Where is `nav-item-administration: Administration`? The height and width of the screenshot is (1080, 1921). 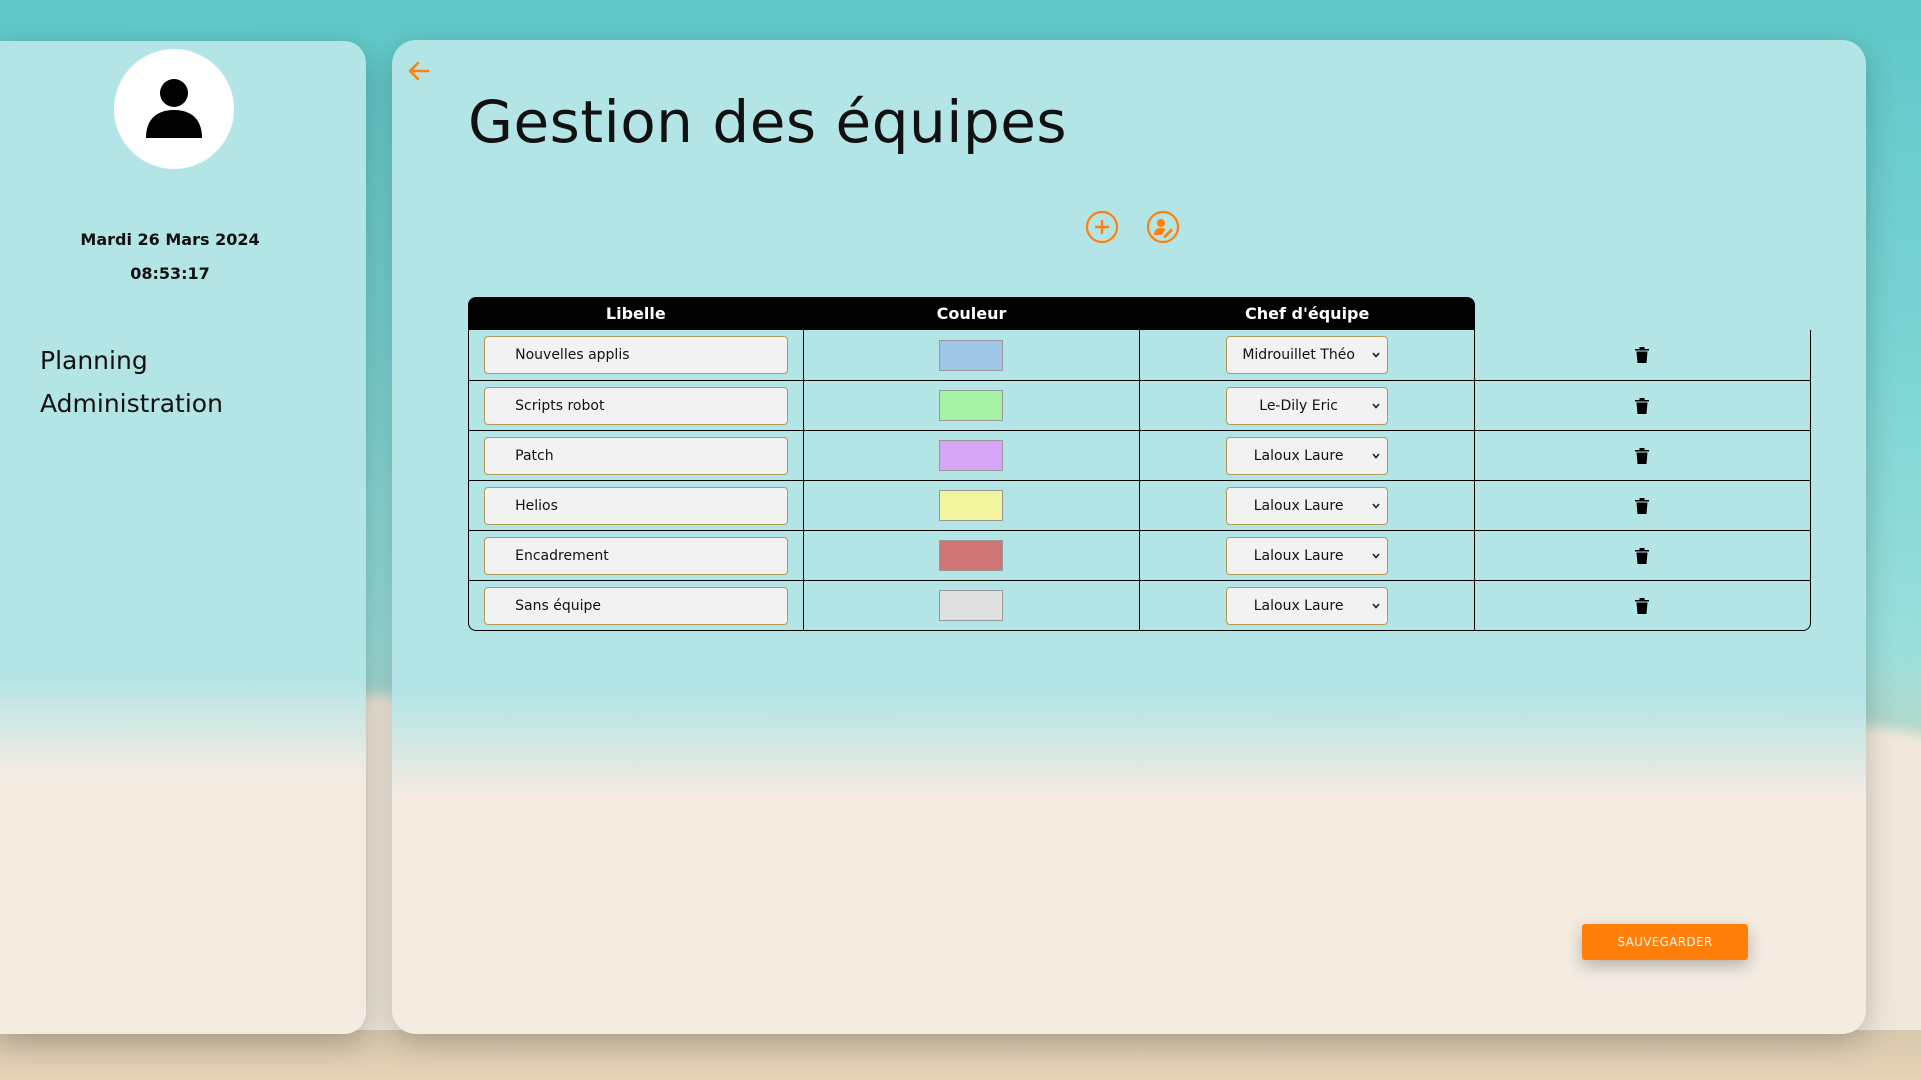 nav-item-administration: Administration is located at coordinates (131, 403).